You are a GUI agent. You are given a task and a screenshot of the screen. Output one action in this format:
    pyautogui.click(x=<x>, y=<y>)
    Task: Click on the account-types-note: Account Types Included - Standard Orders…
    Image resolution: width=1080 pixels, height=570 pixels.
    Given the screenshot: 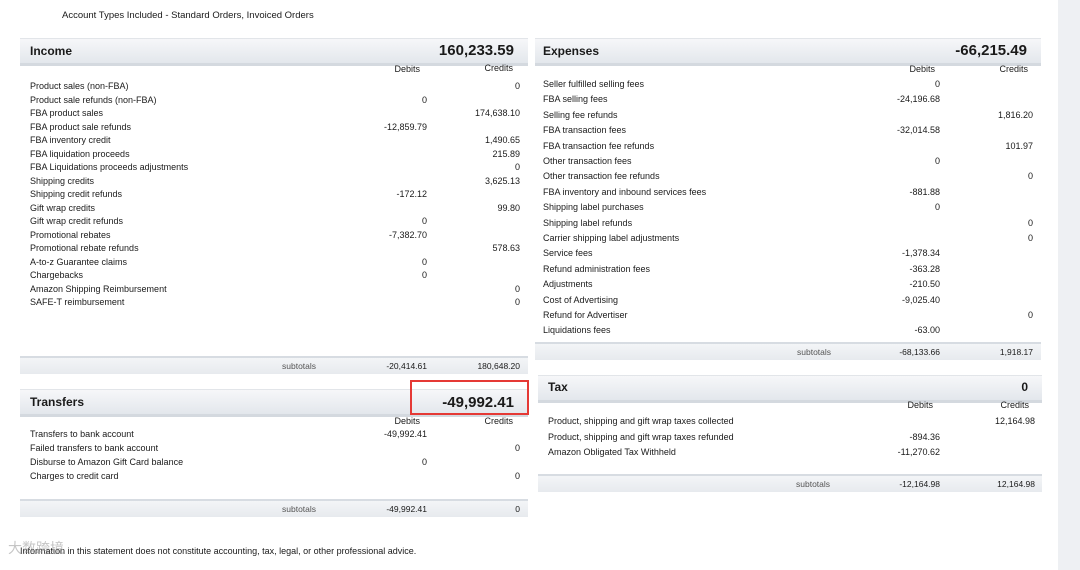 What is the action you would take?
    pyautogui.click(x=188, y=15)
    